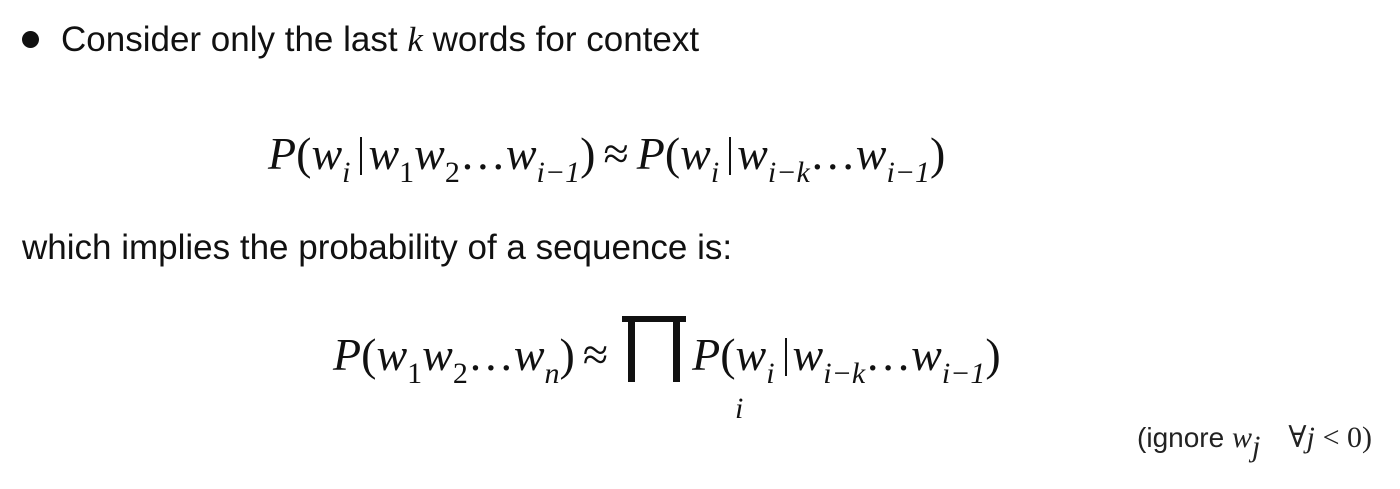 This screenshot has width=1400, height=489. Describe the element at coordinates (1181, 437) in the screenshot. I see `note-open: (ignore` at that location.